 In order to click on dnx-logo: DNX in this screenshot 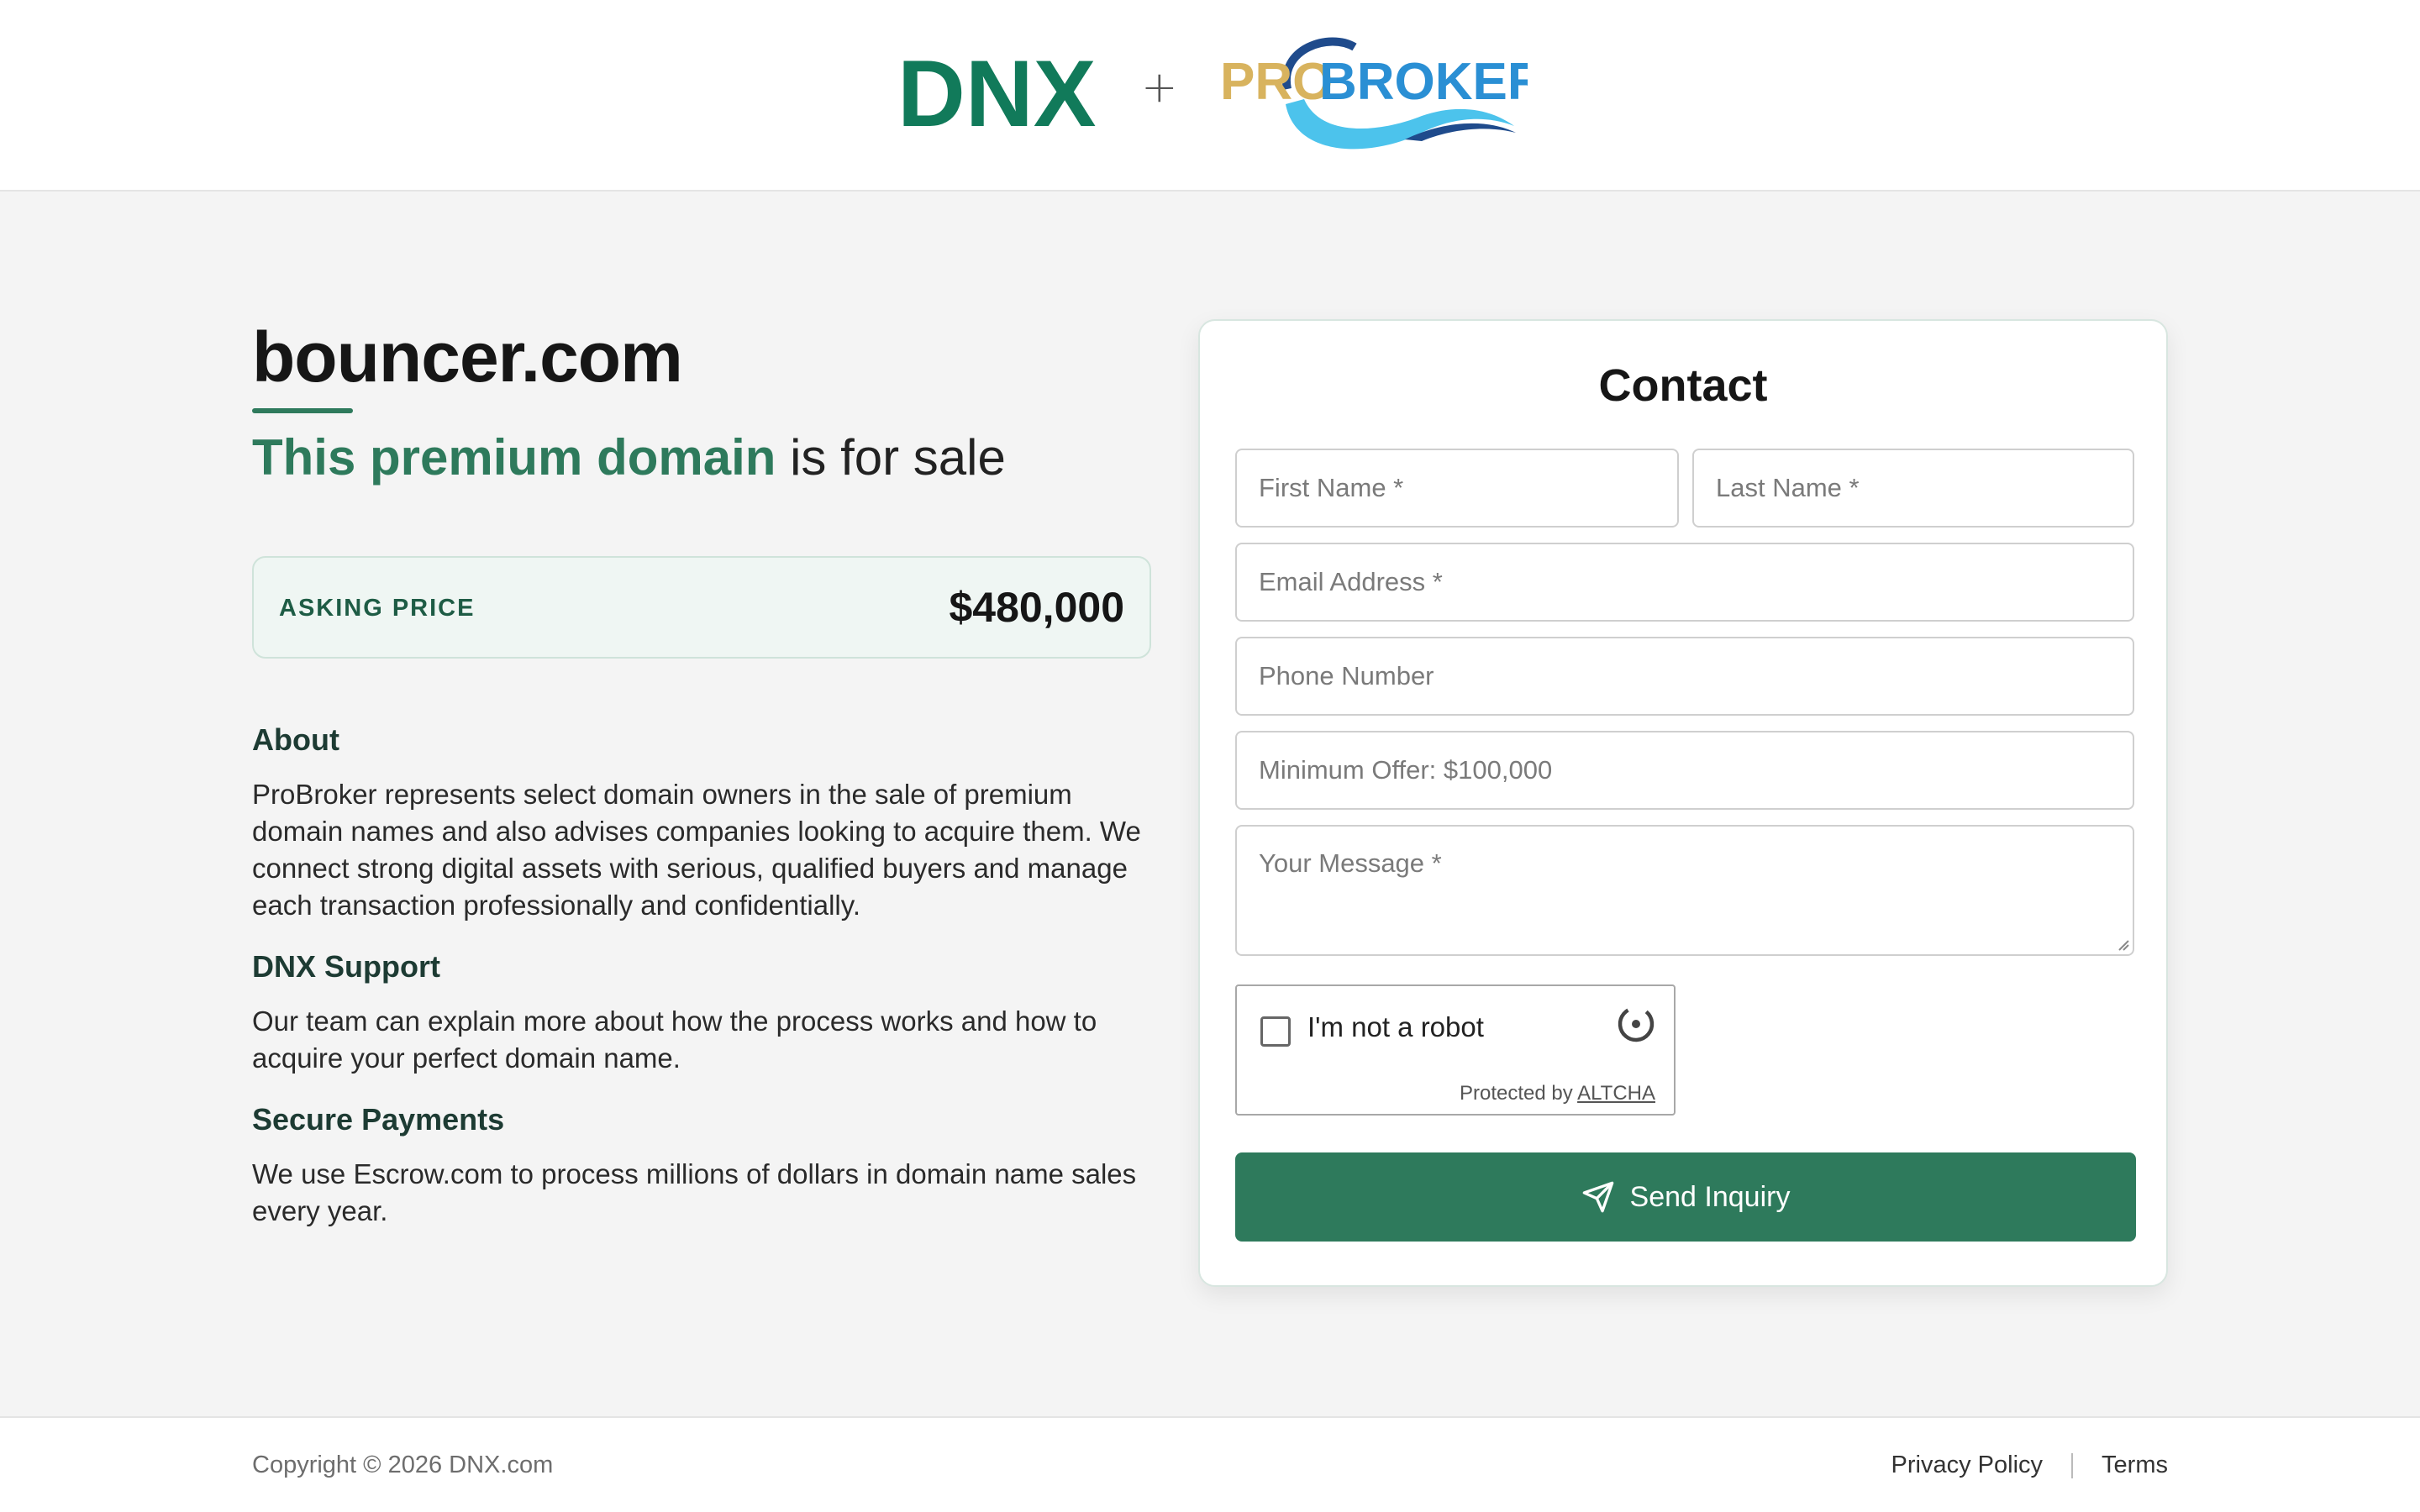, I will do `click(998, 92)`.